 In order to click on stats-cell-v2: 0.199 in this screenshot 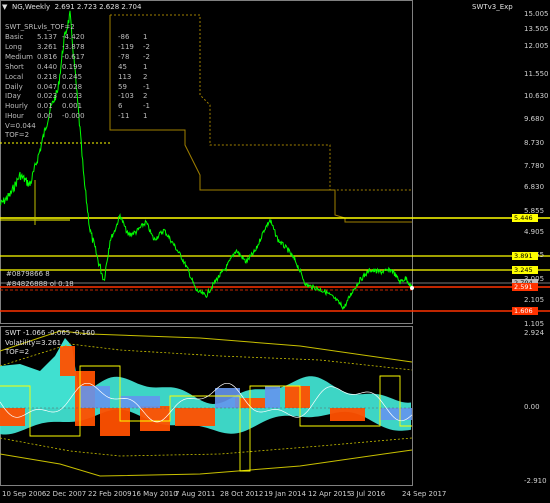, I will do `click(72, 66)`.